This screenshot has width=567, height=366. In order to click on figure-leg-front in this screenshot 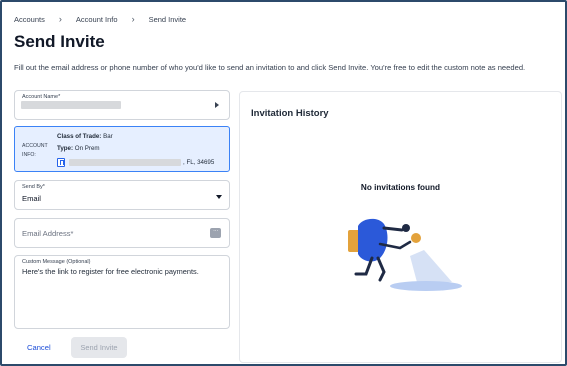, I will do `click(381, 269)`.